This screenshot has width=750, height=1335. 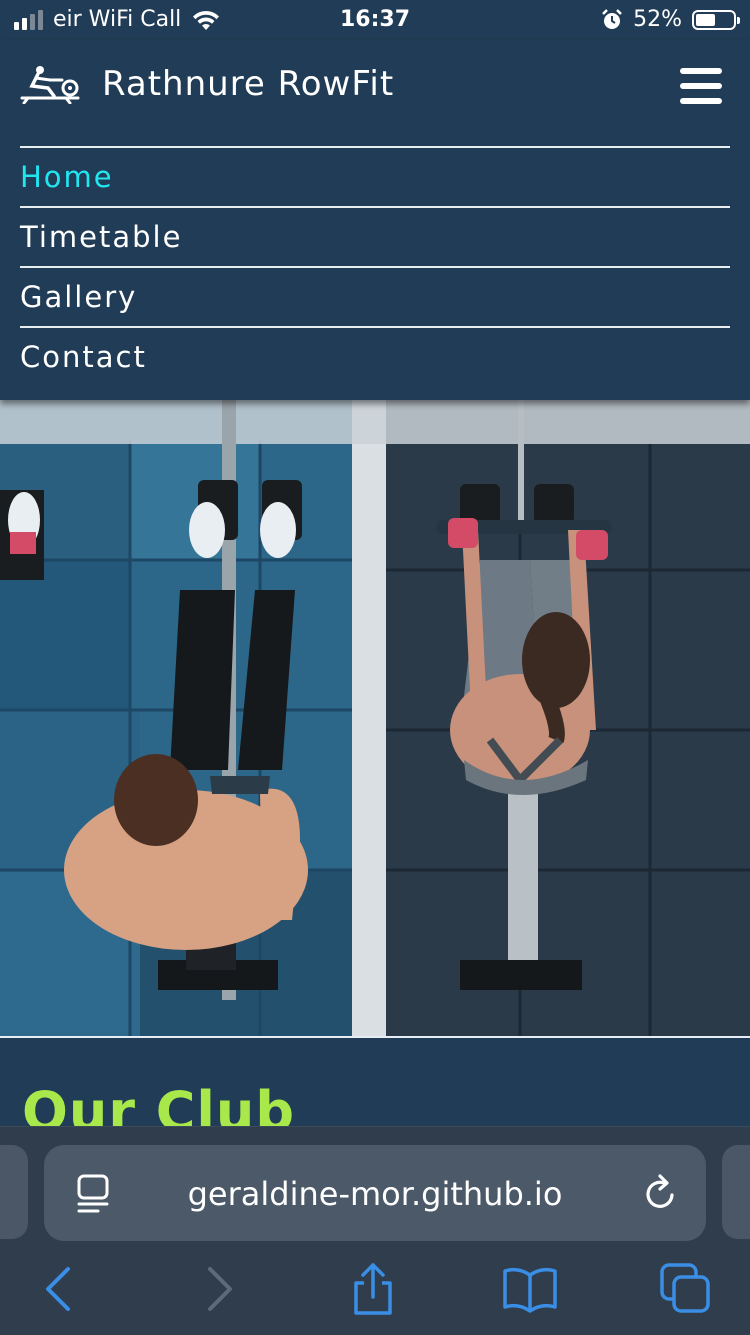 What do you see at coordinates (661, 1193) in the screenshot?
I see `reload-icon` at bounding box center [661, 1193].